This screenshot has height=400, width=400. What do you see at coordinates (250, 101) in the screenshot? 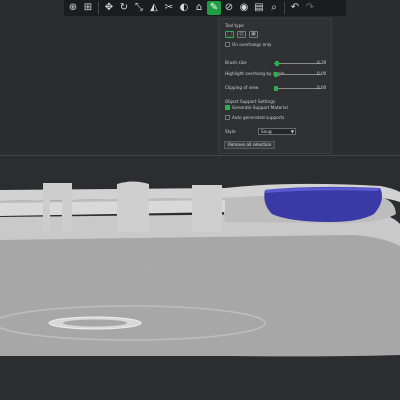
I see `object-support-settings-label: Object Support Settings` at bounding box center [250, 101].